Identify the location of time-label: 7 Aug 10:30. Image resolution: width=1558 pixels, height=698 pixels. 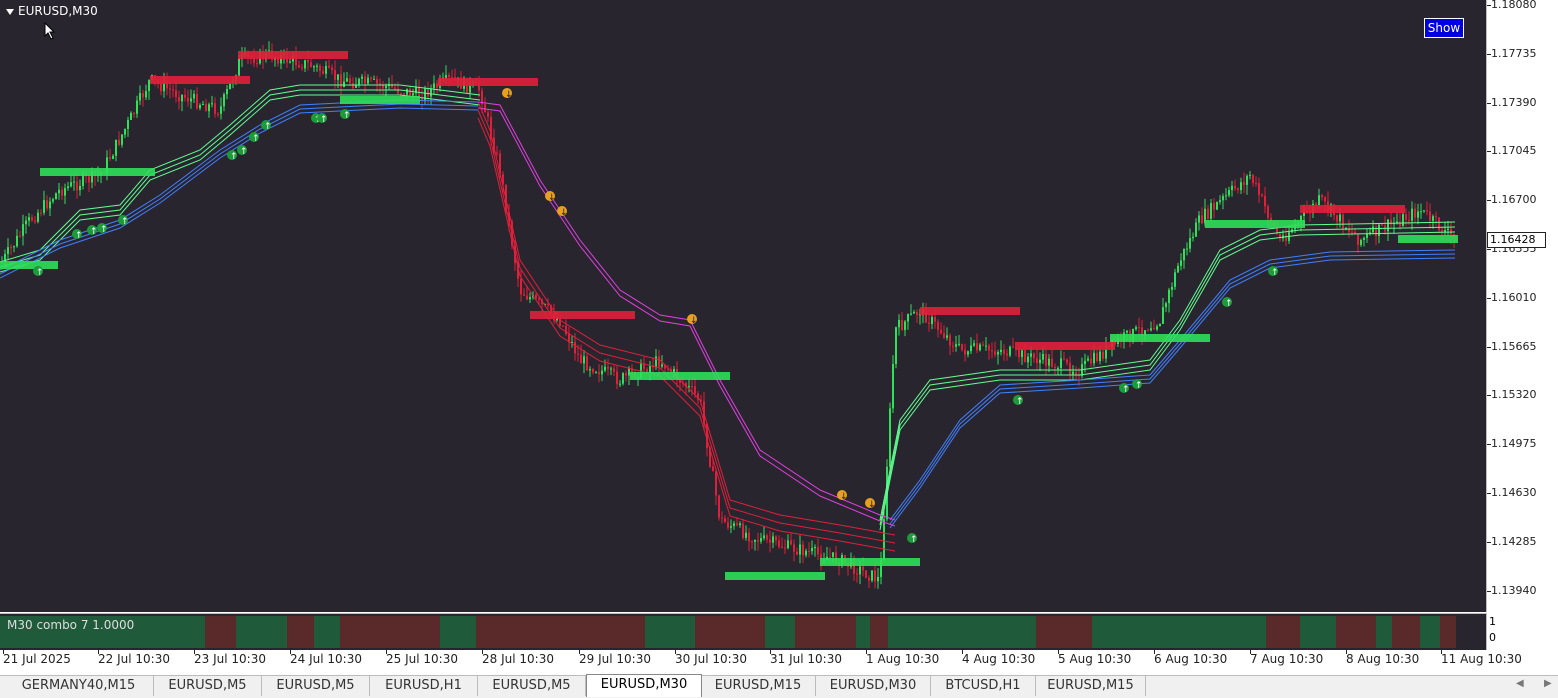
(1287, 659).